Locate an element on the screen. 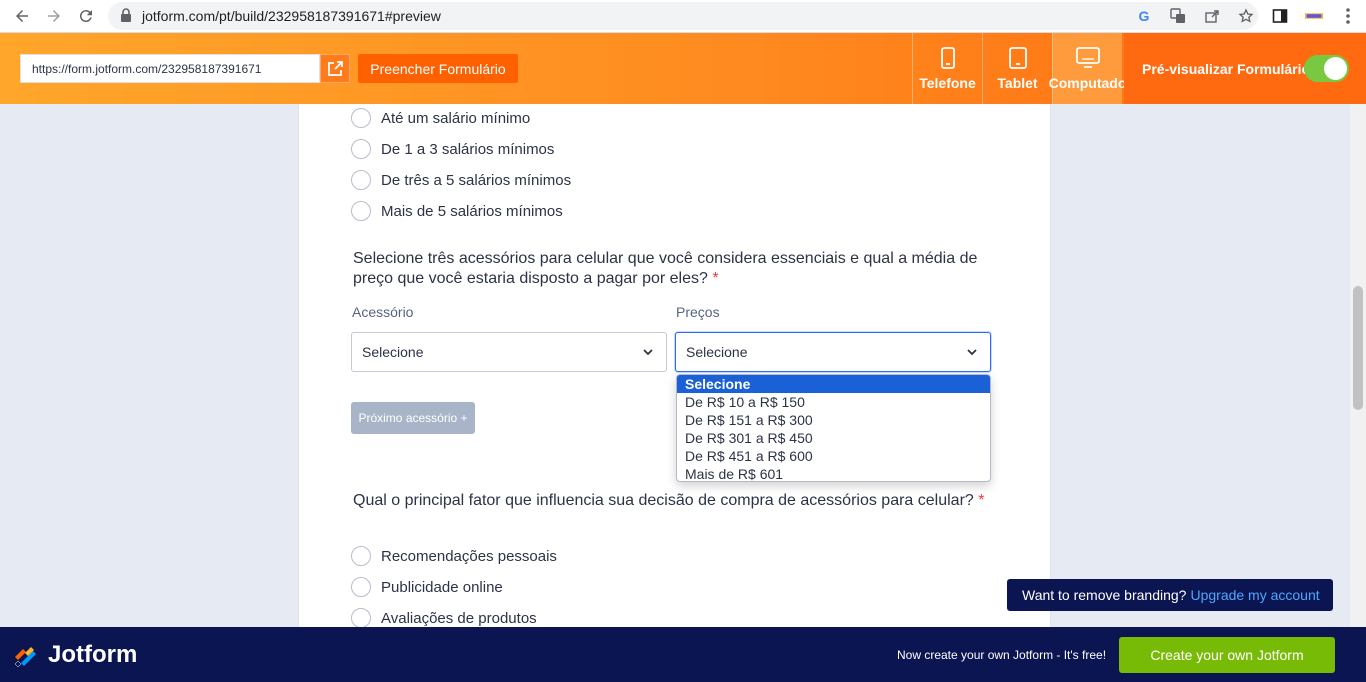 This screenshot has height=682, width=1366. menu-icon is located at coordinates (1348, 16).